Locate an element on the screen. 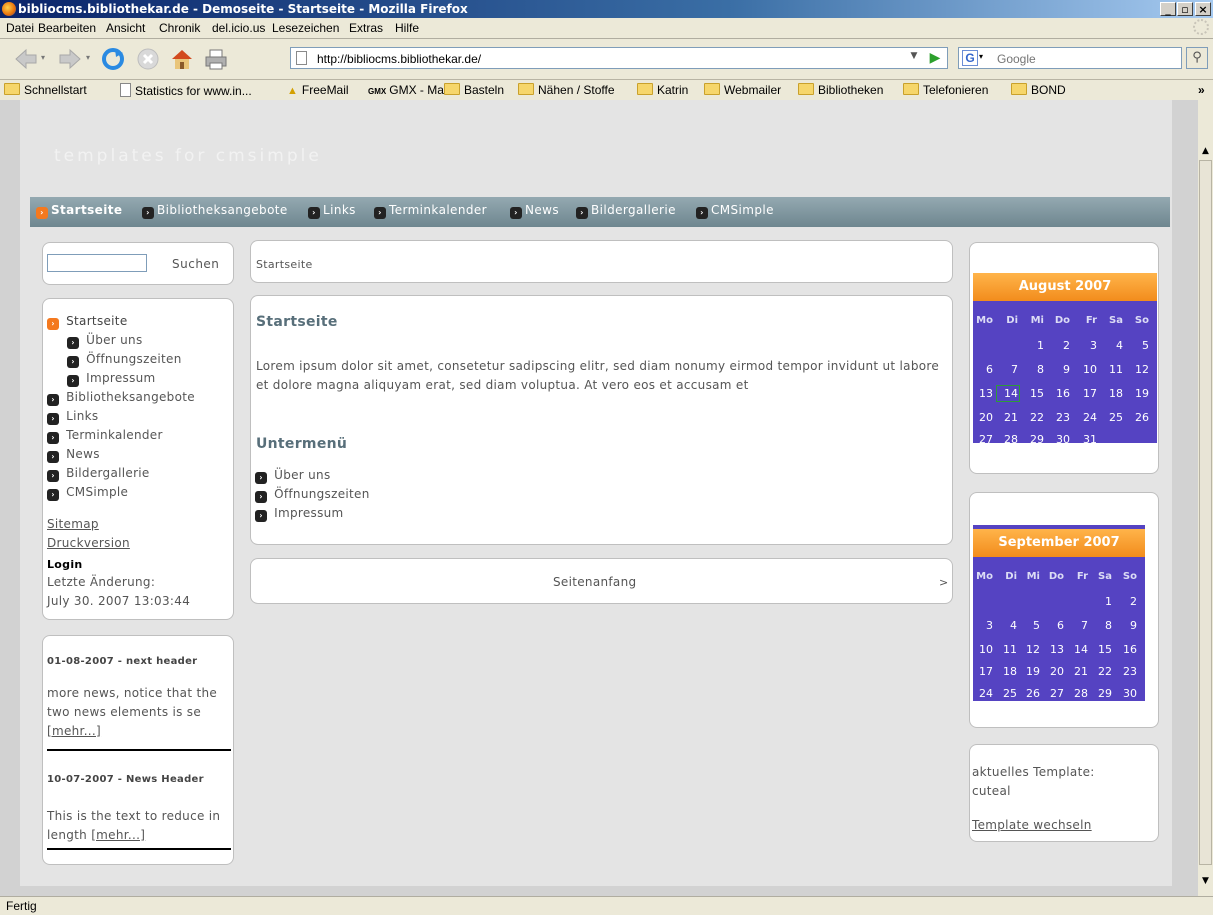 This screenshot has width=1213, height=915. search-submit-button: Suchen is located at coordinates (195, 264).